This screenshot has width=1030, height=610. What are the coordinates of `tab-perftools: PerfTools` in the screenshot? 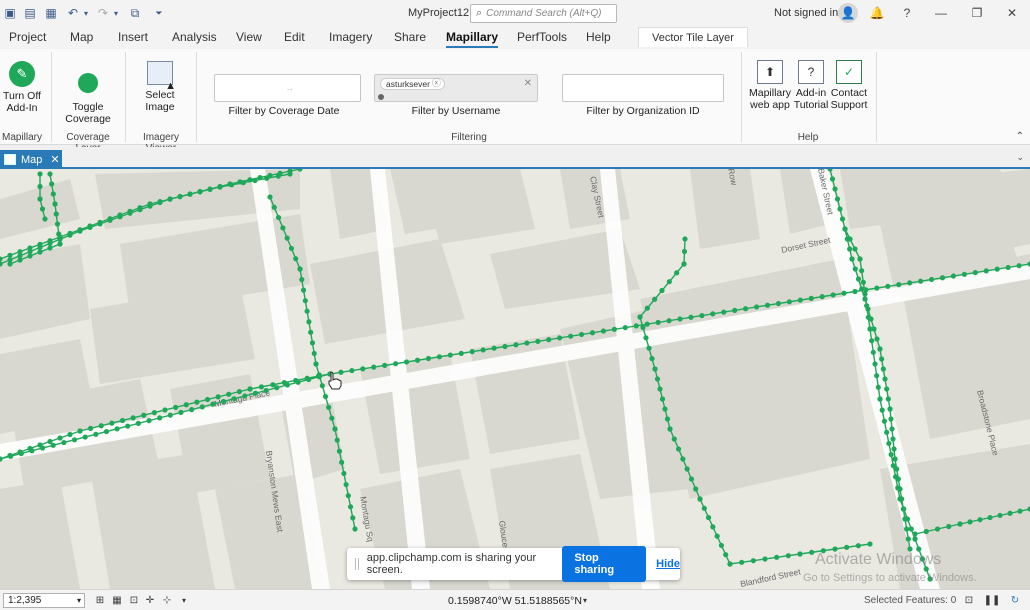 It's located at (542, 37).